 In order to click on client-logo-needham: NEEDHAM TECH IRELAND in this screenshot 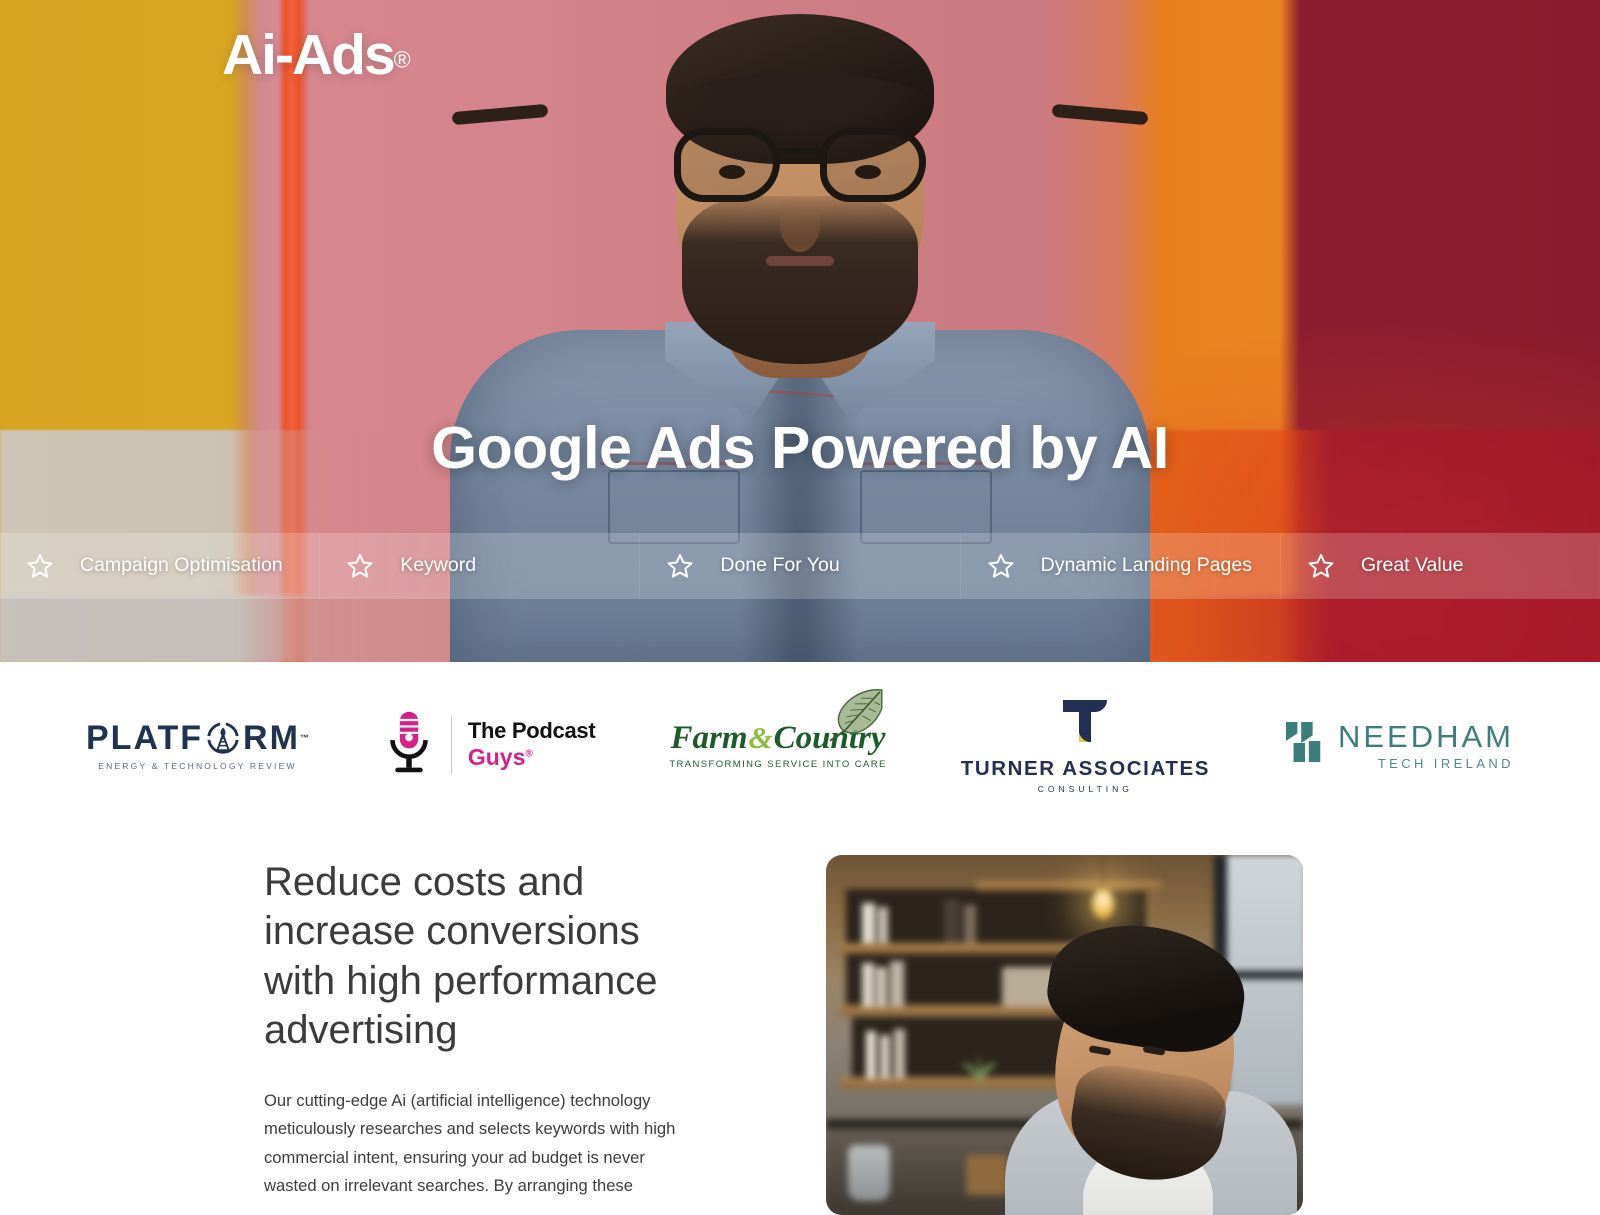, I will do `click(1399, 745)`.